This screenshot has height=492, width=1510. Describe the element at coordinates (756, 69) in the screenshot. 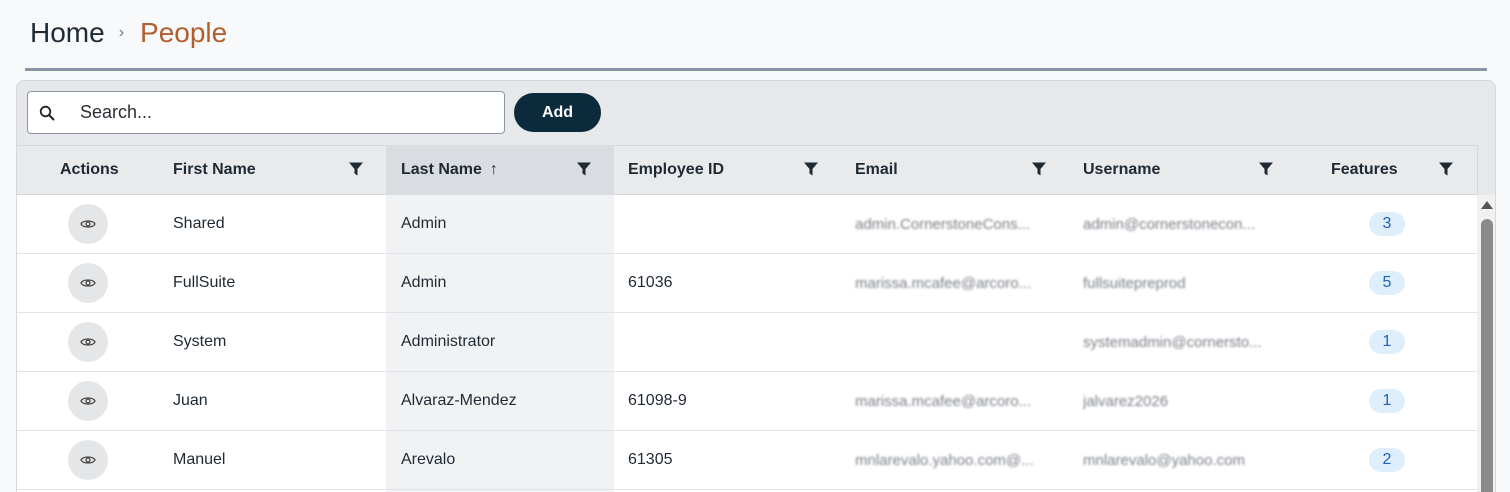

I see `title-divider` at that location.